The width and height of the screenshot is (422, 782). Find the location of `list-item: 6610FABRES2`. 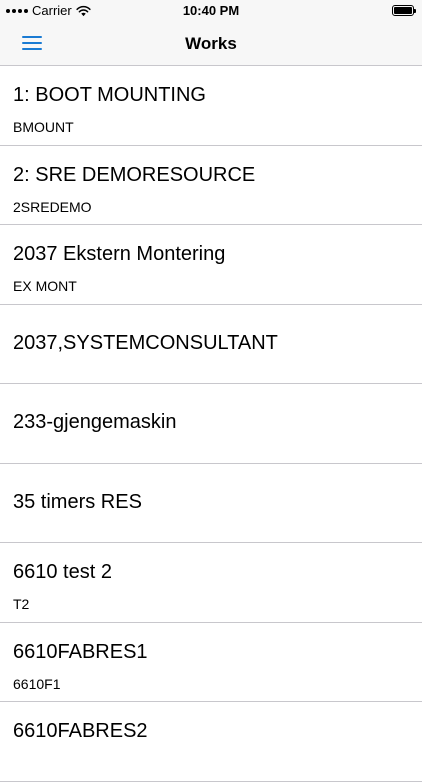

list-item: 6610FABRES2 is located at coordinates (211, 742).